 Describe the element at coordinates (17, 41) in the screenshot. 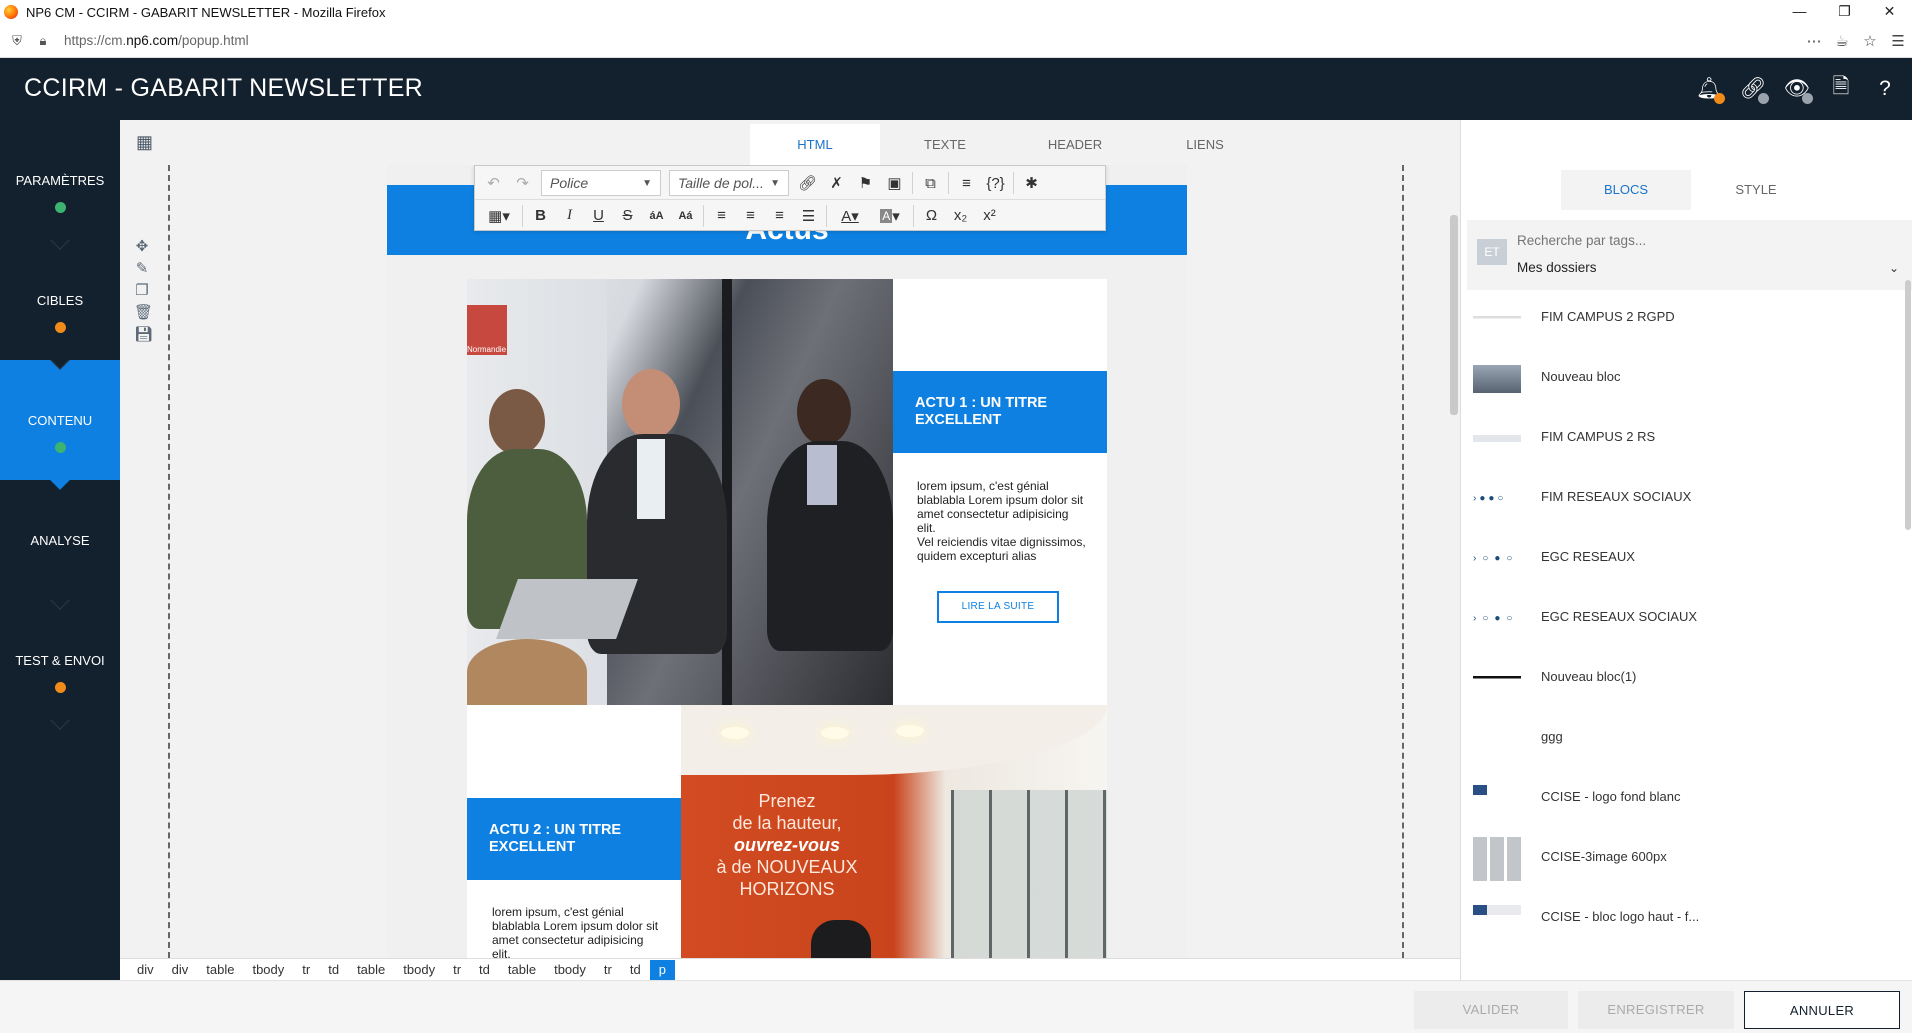

I see `shield-icon: ⛨` at that location.